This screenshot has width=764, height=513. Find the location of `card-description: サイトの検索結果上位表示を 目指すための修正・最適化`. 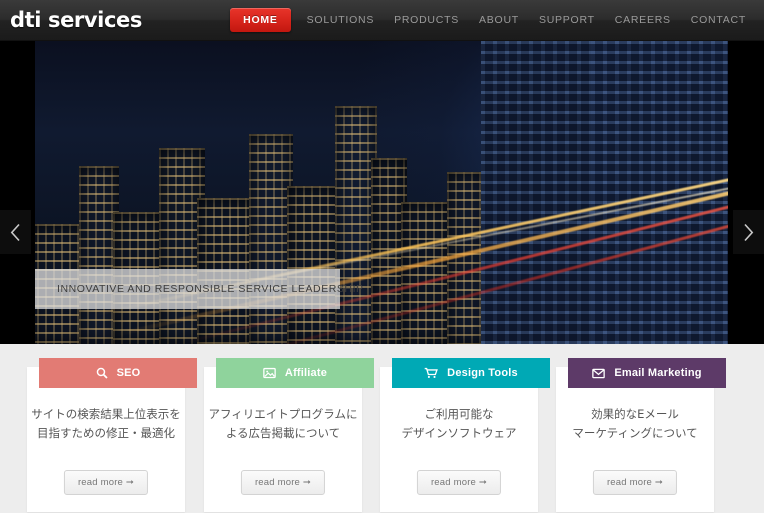

card-description: サイトの検索結果上位表示を 目指すための修正・最適化 is located at coordinates (106, 424).